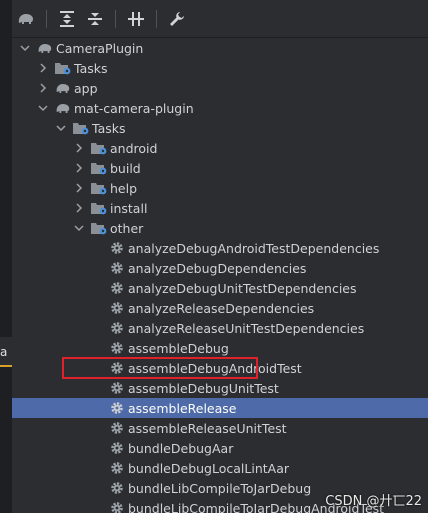 This screenshot has width=428, height=513. Describe the element at coordinates (220, 48) in the screenshot. I see `tree-node-project: CameraPlugin` at that location.